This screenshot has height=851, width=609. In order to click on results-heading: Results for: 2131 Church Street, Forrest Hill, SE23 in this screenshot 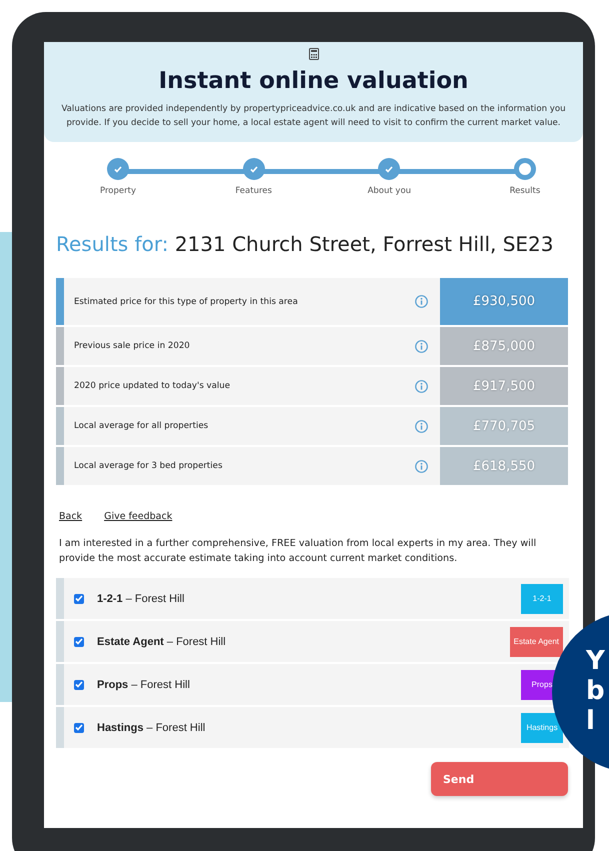, I will do `click(305, 244)`.